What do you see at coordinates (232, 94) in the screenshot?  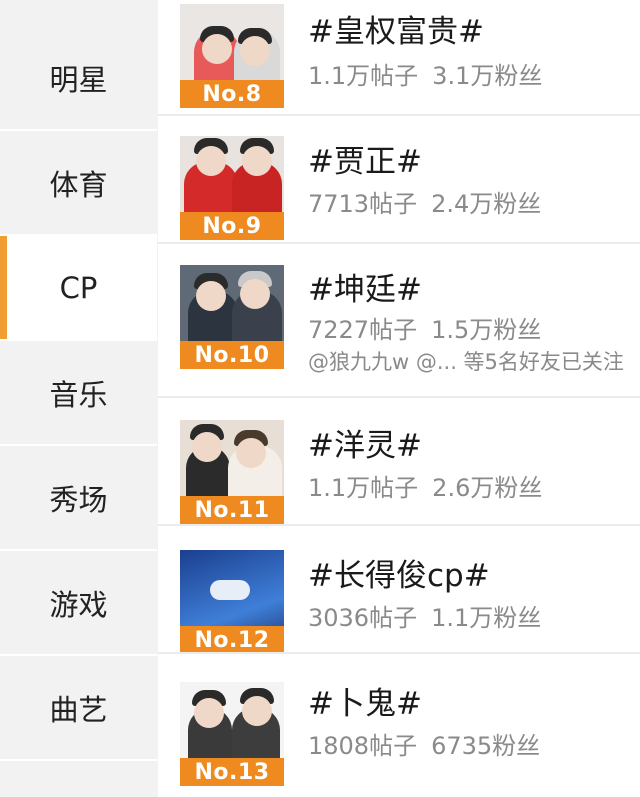 I see `rank-badge: No.8` at bounding box center [232, 94].